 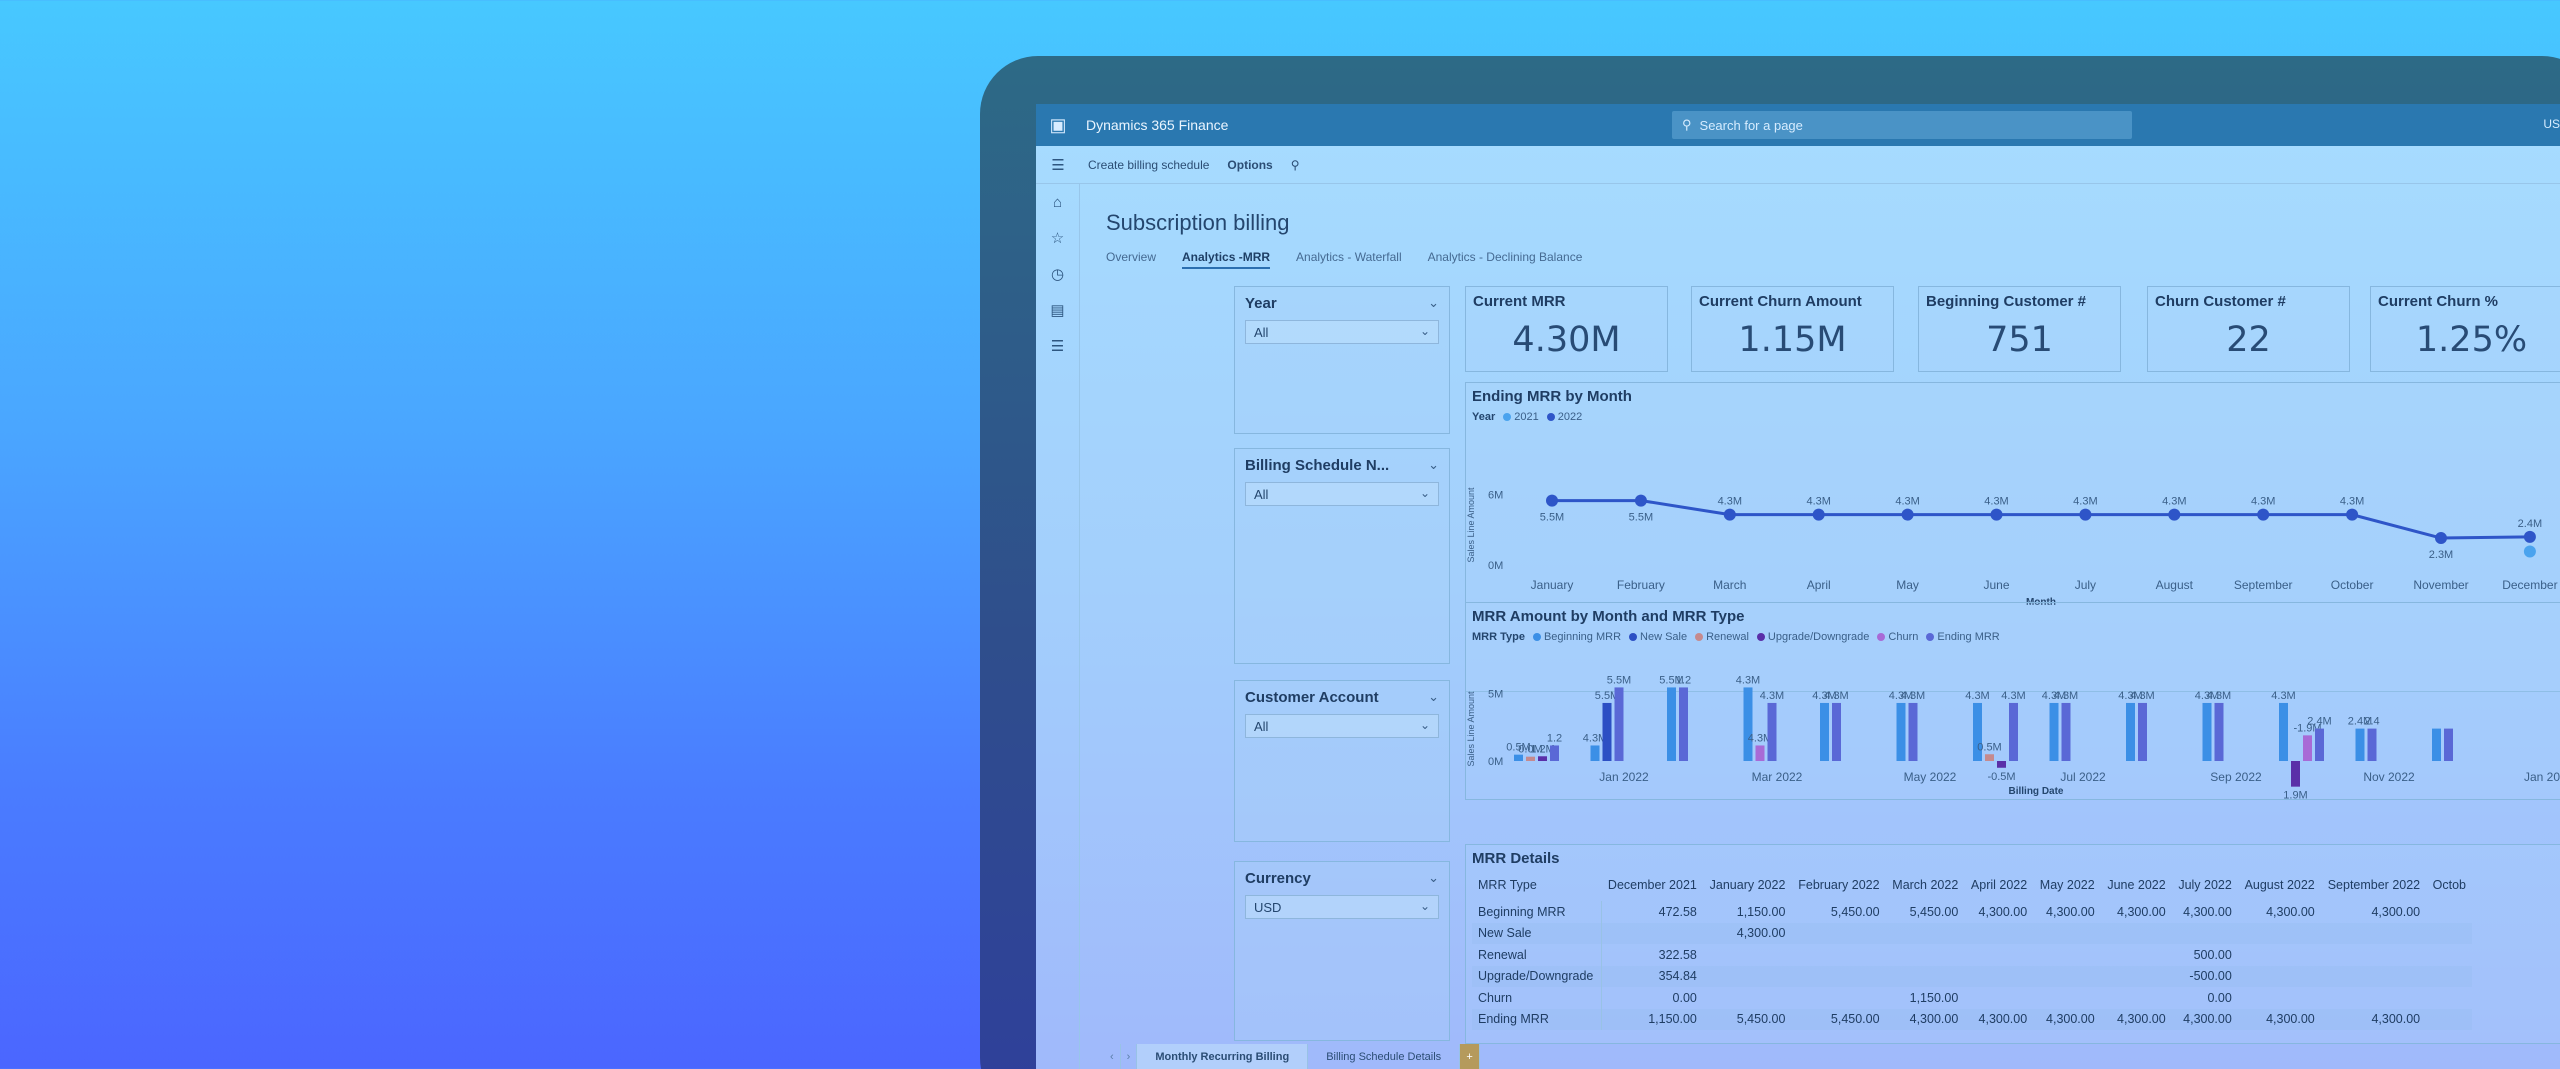 I want to click on user-initials: US, so click(x=2551, y=124).